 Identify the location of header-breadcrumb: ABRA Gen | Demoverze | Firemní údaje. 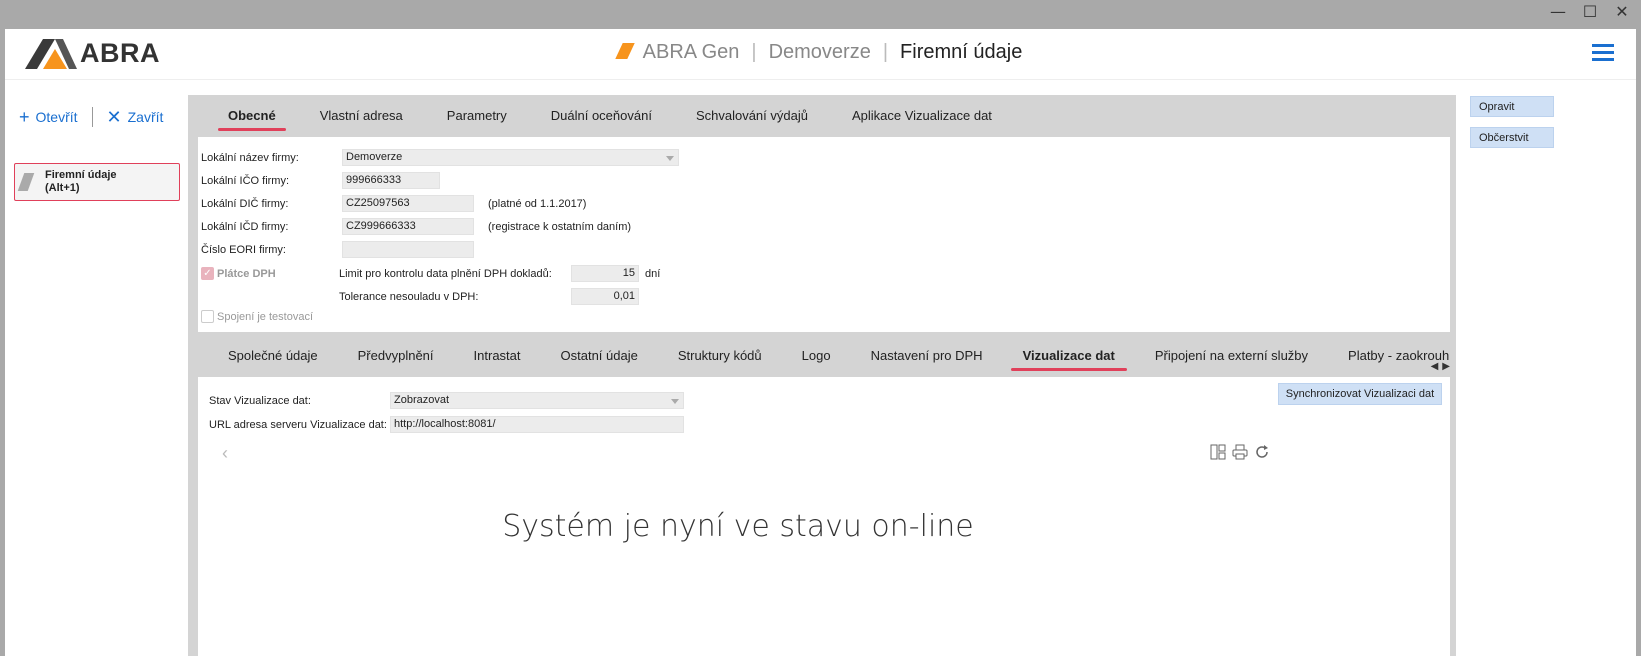
(820, 52).